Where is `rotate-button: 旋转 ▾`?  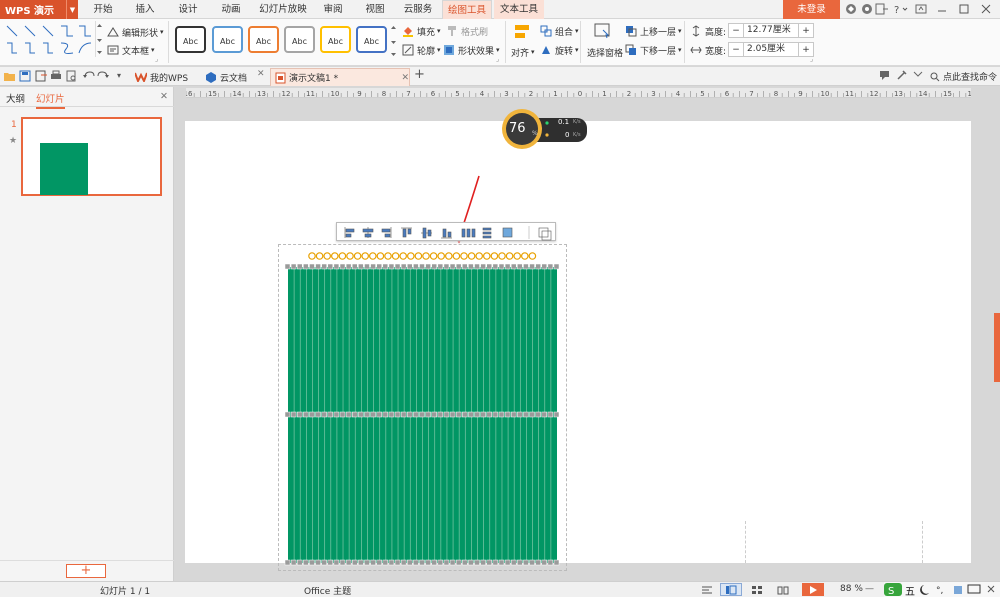
rotate-button: 旋转 ▾ is located at coordinates (559, 50).